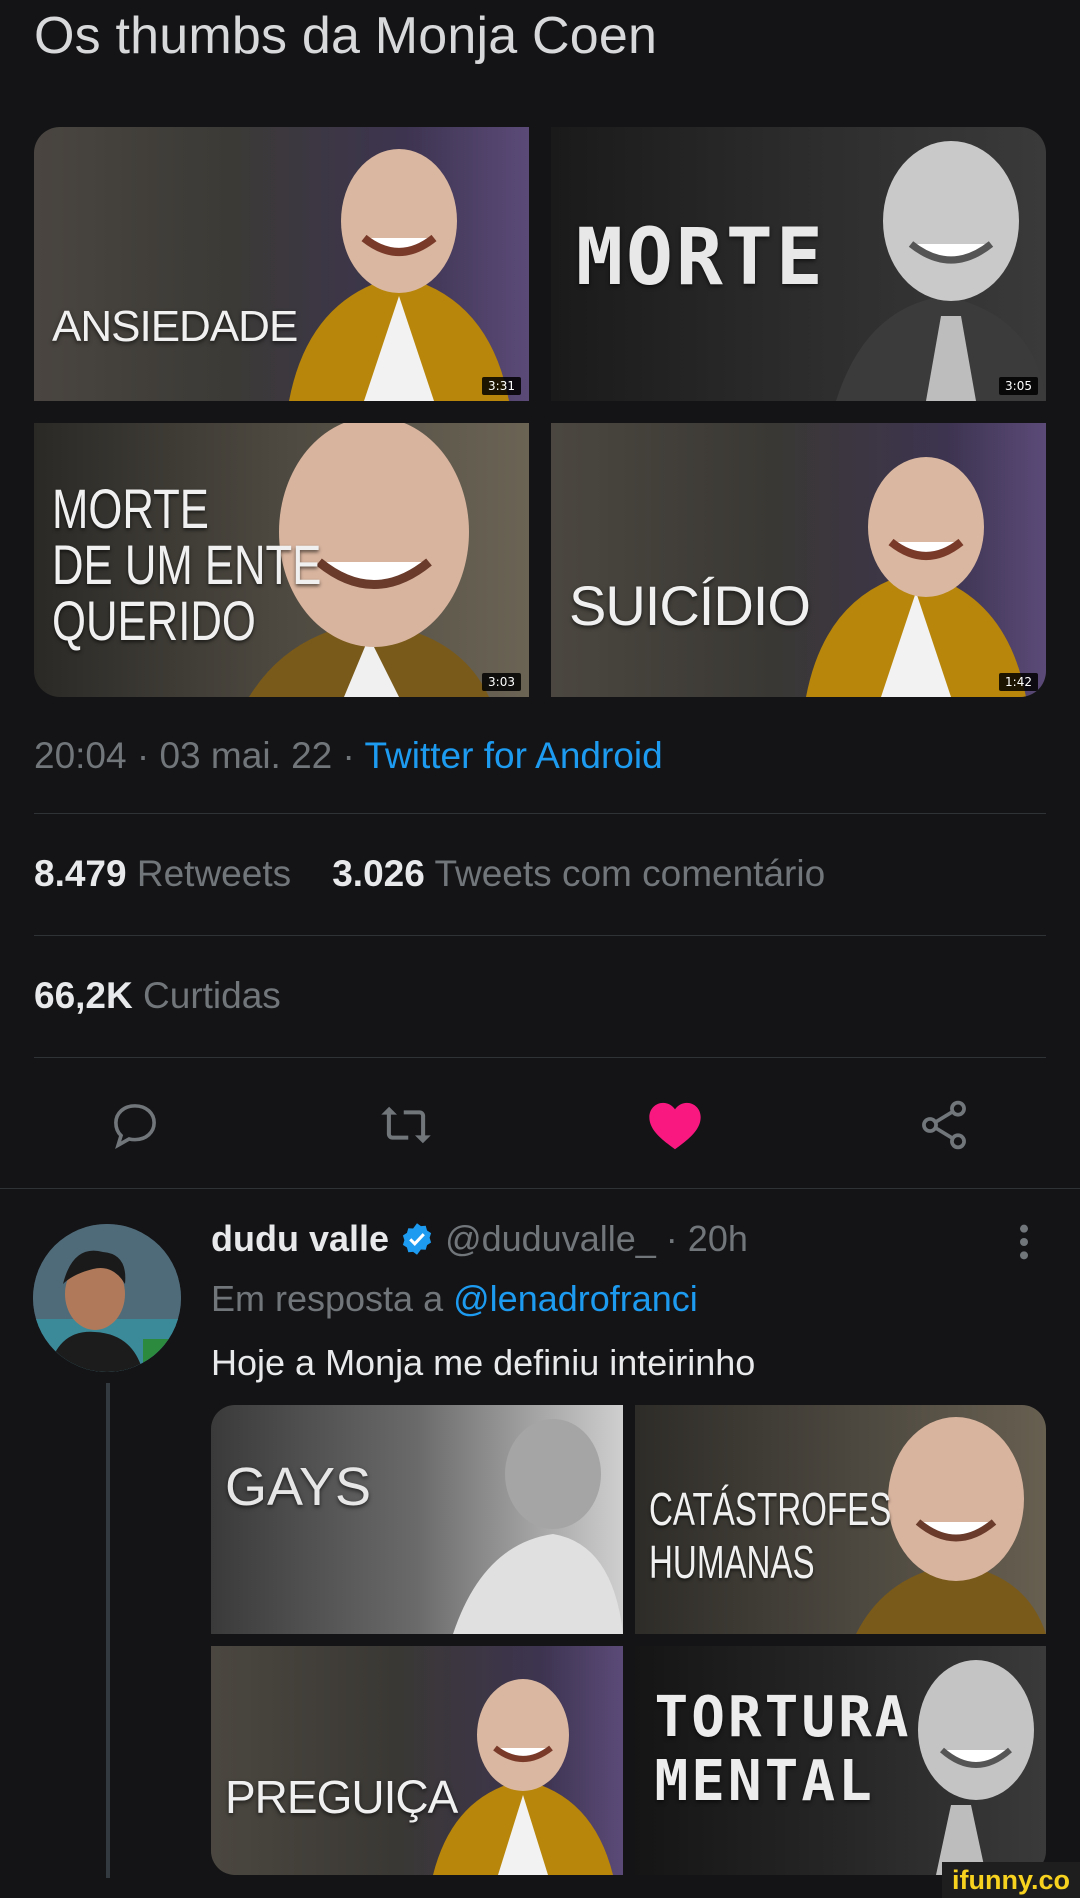 This screenshot has height=1898, width=1080. I want to click on quotes-stat: 3.026 Tweets com comentário, so click(578, 873).